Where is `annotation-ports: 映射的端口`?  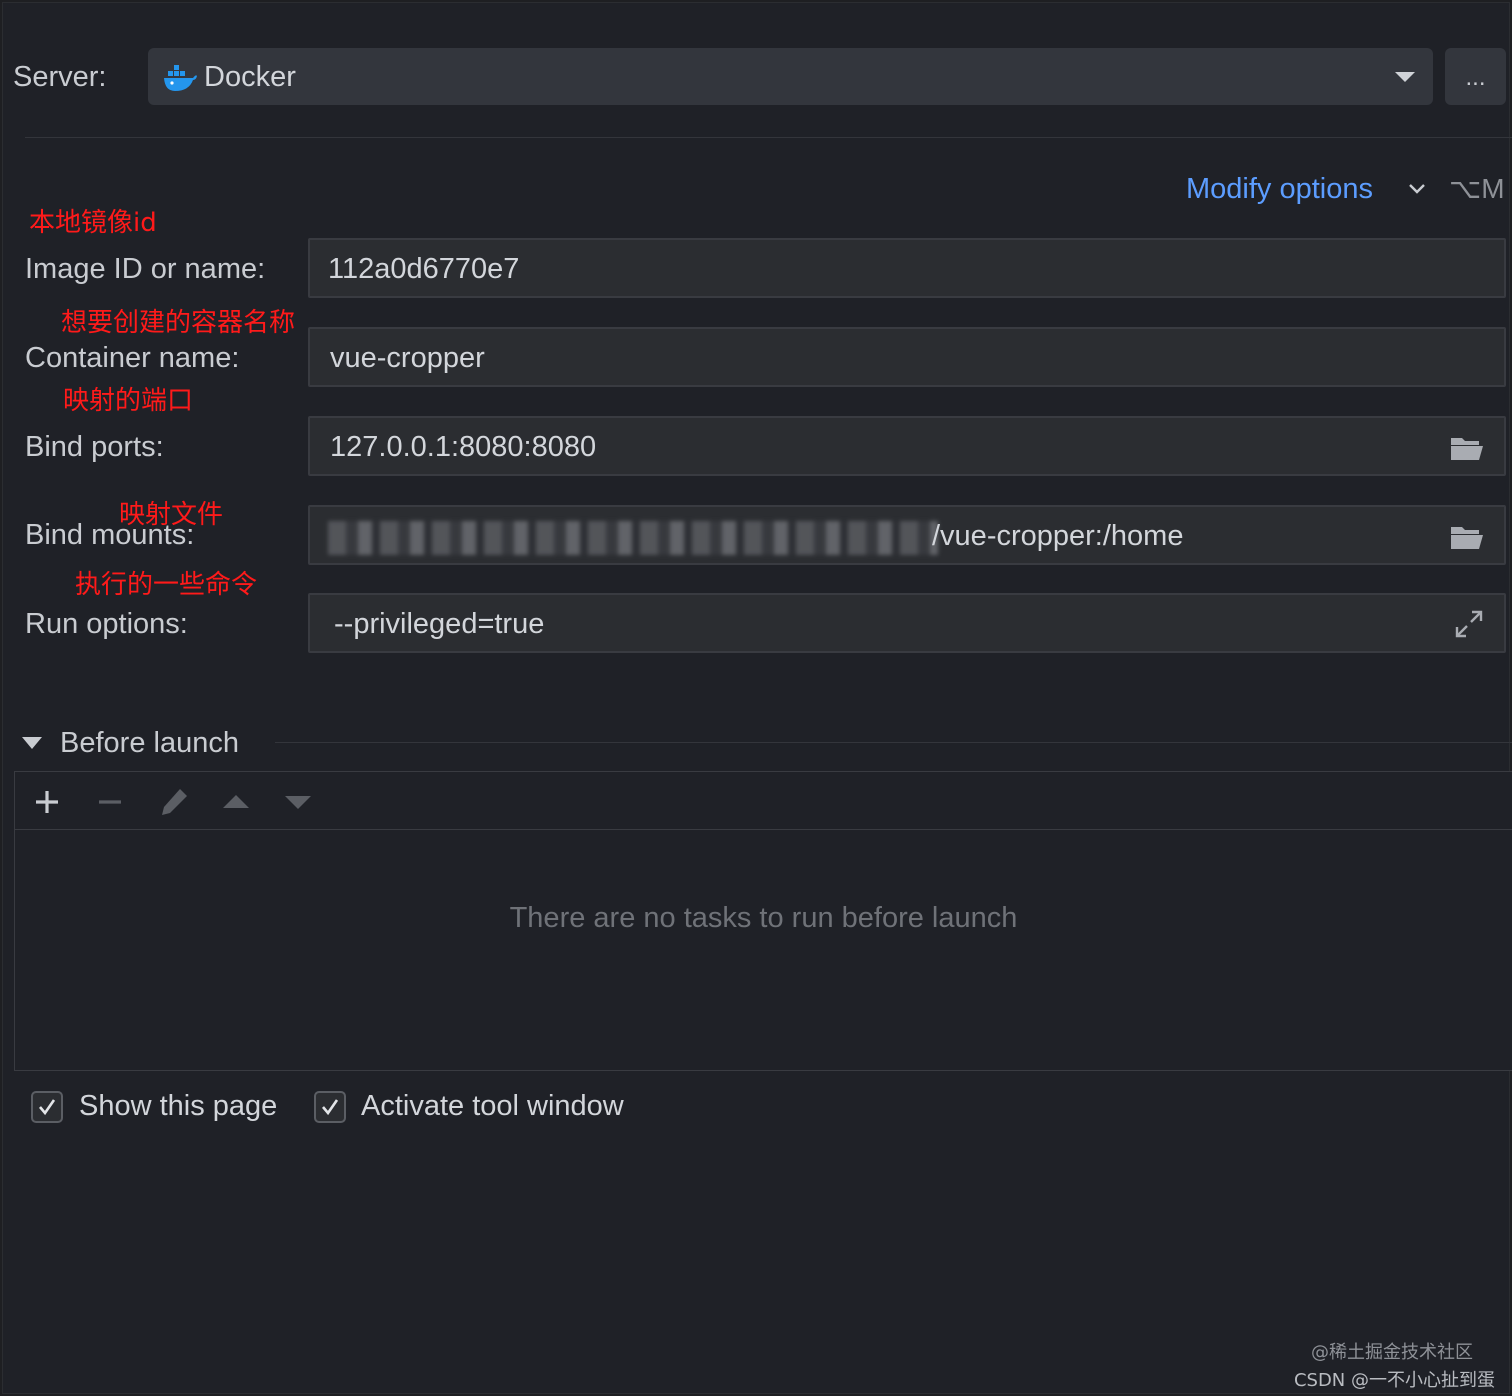 annotation-ports: 映射的端口 is located at coordinates (128, 401).